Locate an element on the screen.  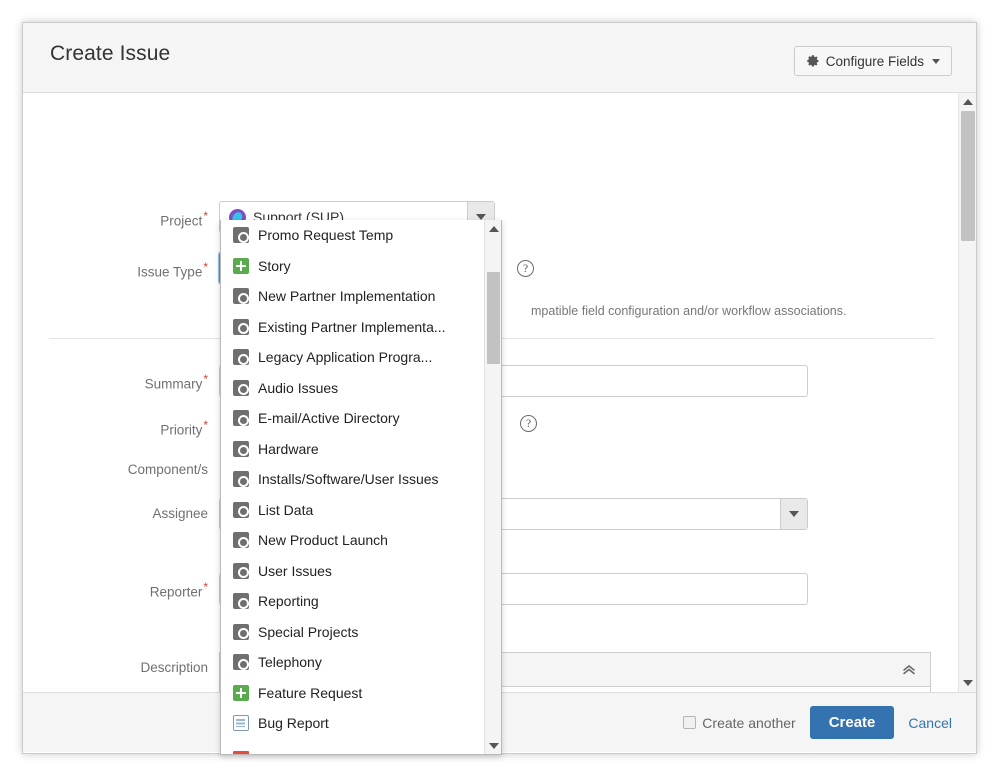
assignee-select-toggle is located at coordinates (793, 514).